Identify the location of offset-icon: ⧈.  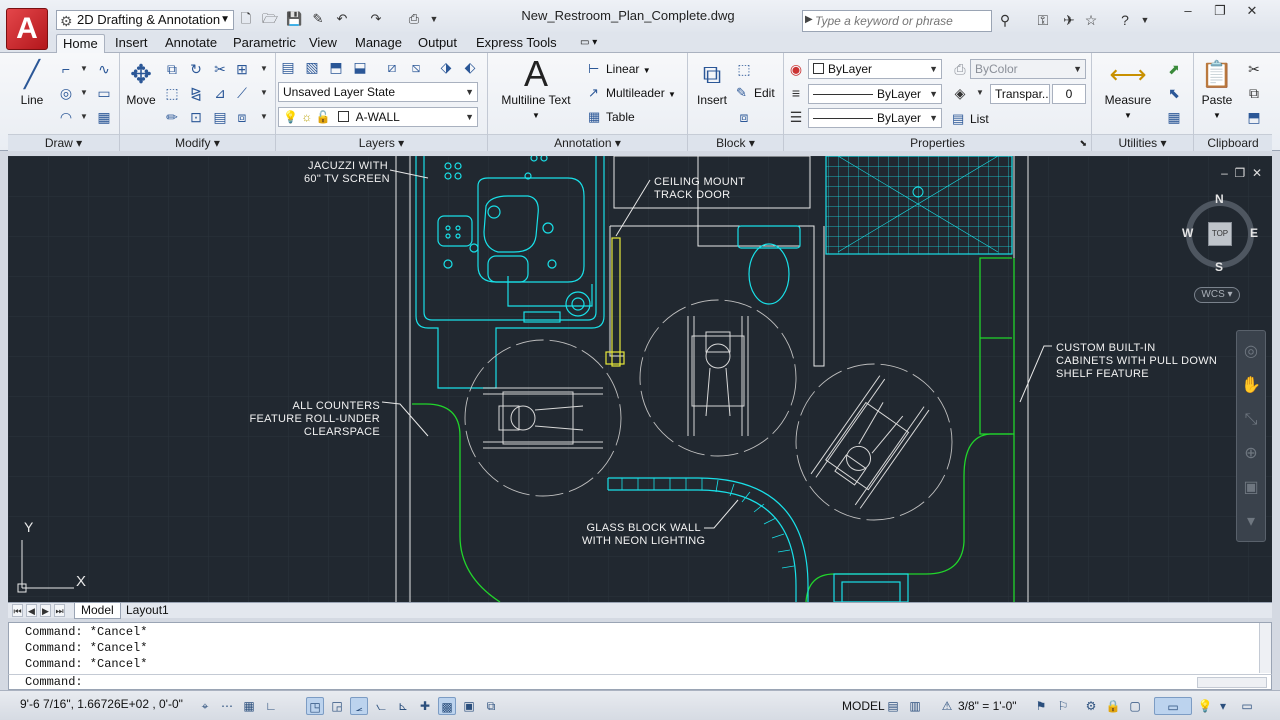
(242, 117).